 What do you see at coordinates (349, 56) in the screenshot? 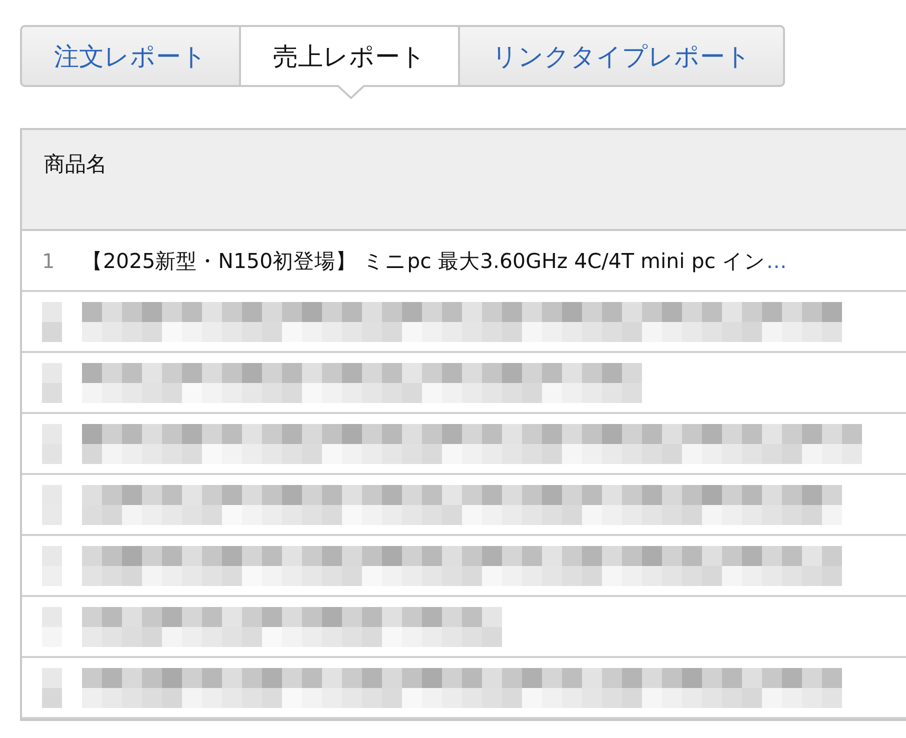
I see `tab: 売上レポート` at bounding box center [349, 56].